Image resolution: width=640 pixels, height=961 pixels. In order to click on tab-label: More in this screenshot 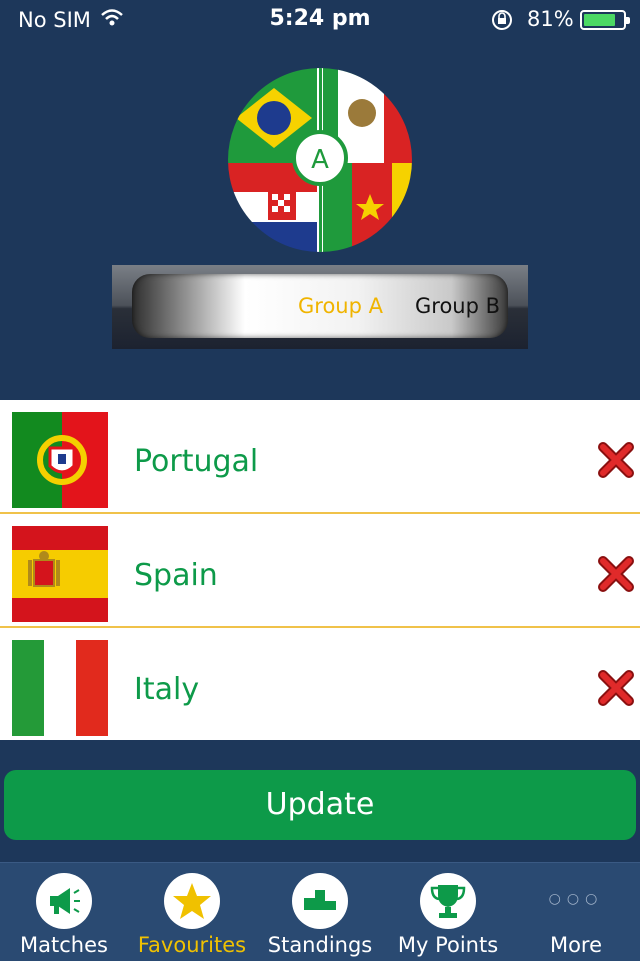, I will do `click(576, 945)`.